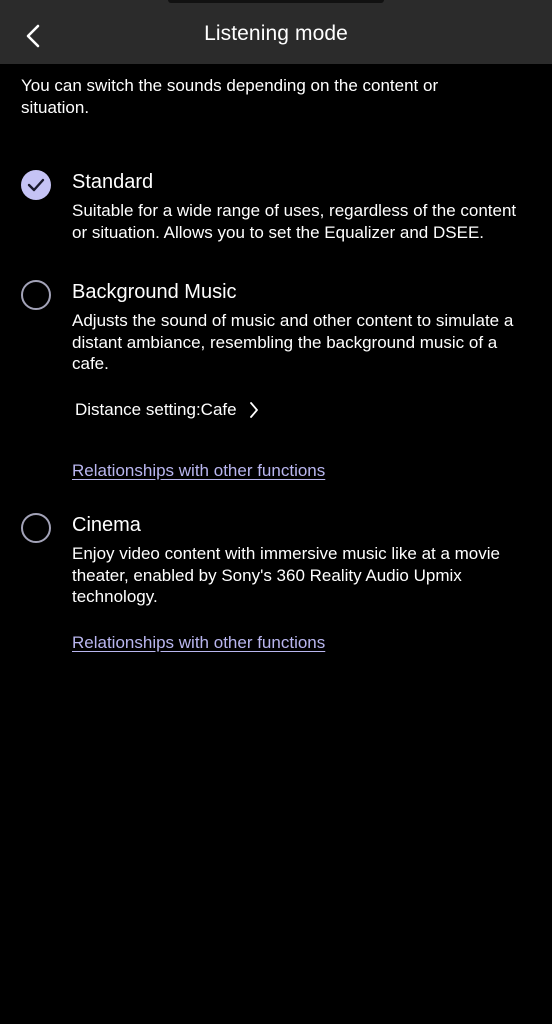 The image size is (552, 1024). What do you see at coordinates (36, 295) in the screenshot?
I see `radio-background-music` at bounding box center [36, 295].